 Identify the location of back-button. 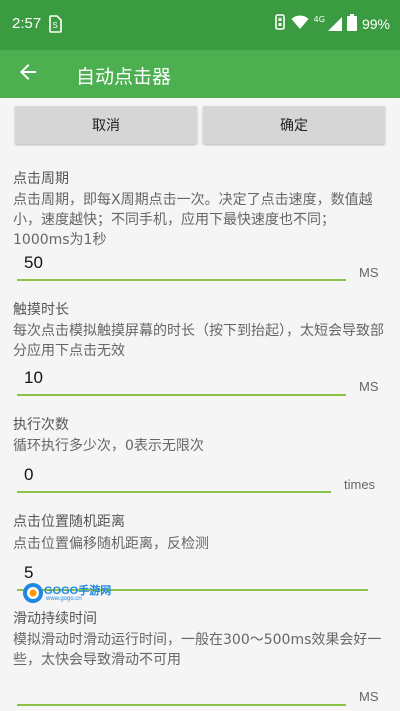
(28, 74).